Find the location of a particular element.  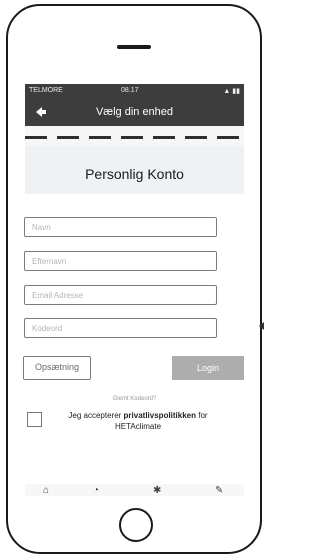

carrier-label: TELMORE is located at coordinates (46, 90).